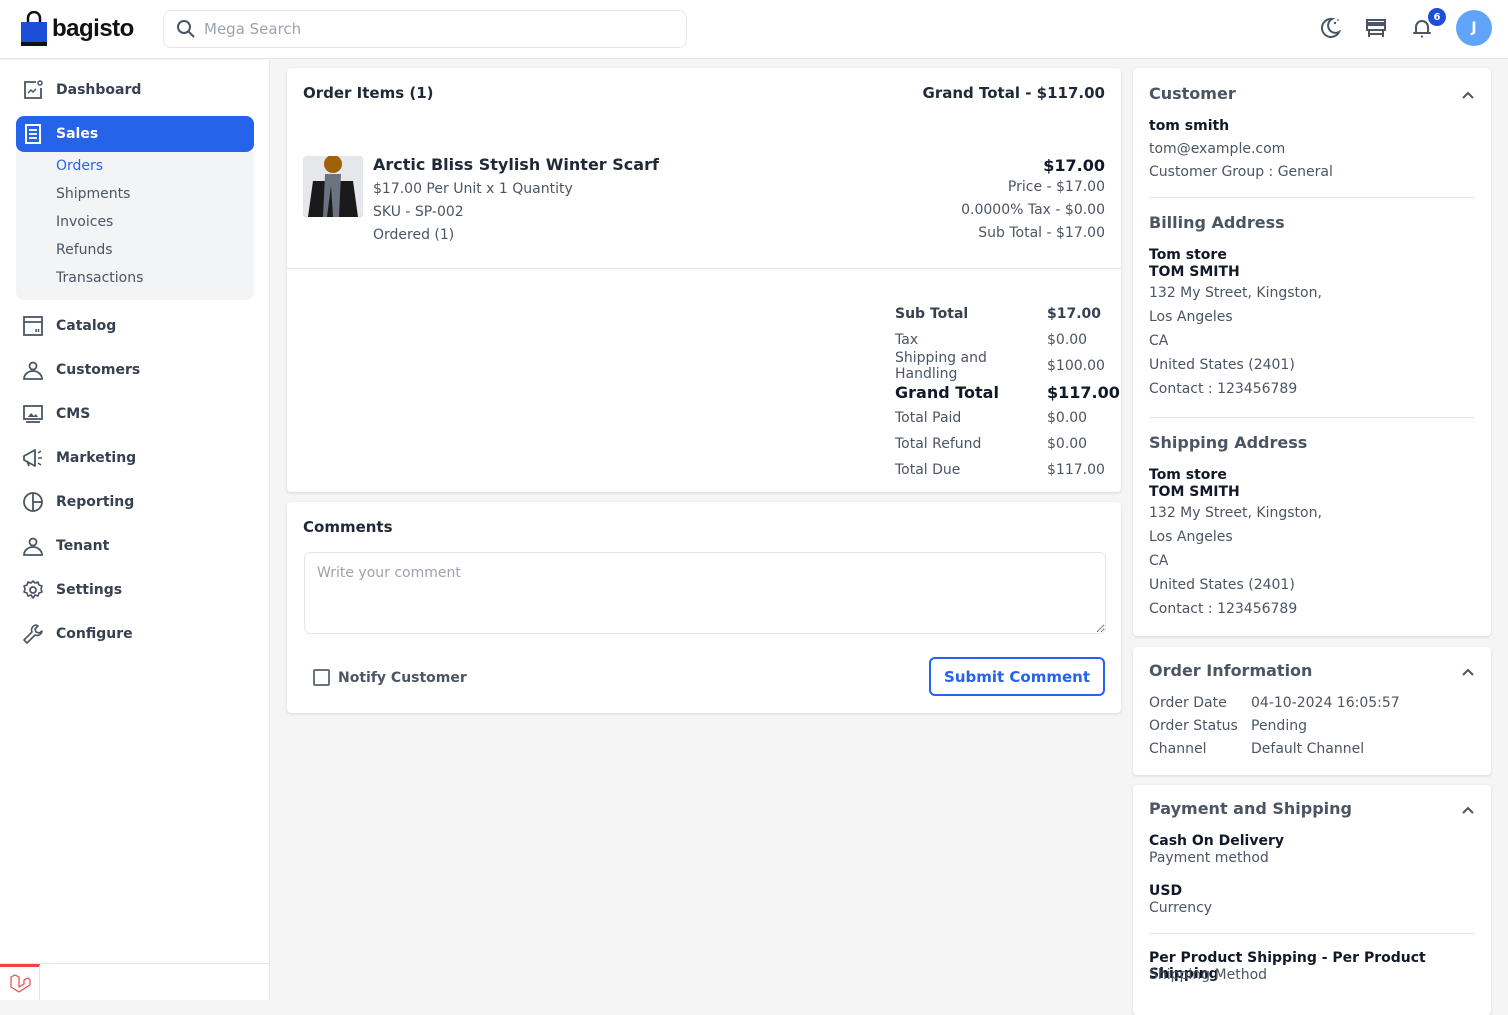 The width and height of the screenshot is (1508, 1015). What do you see at coordinates (135, 458) in the screenshot?
I see `sidebar-item-marketing: Marketing` at bounding box center [135, 458].